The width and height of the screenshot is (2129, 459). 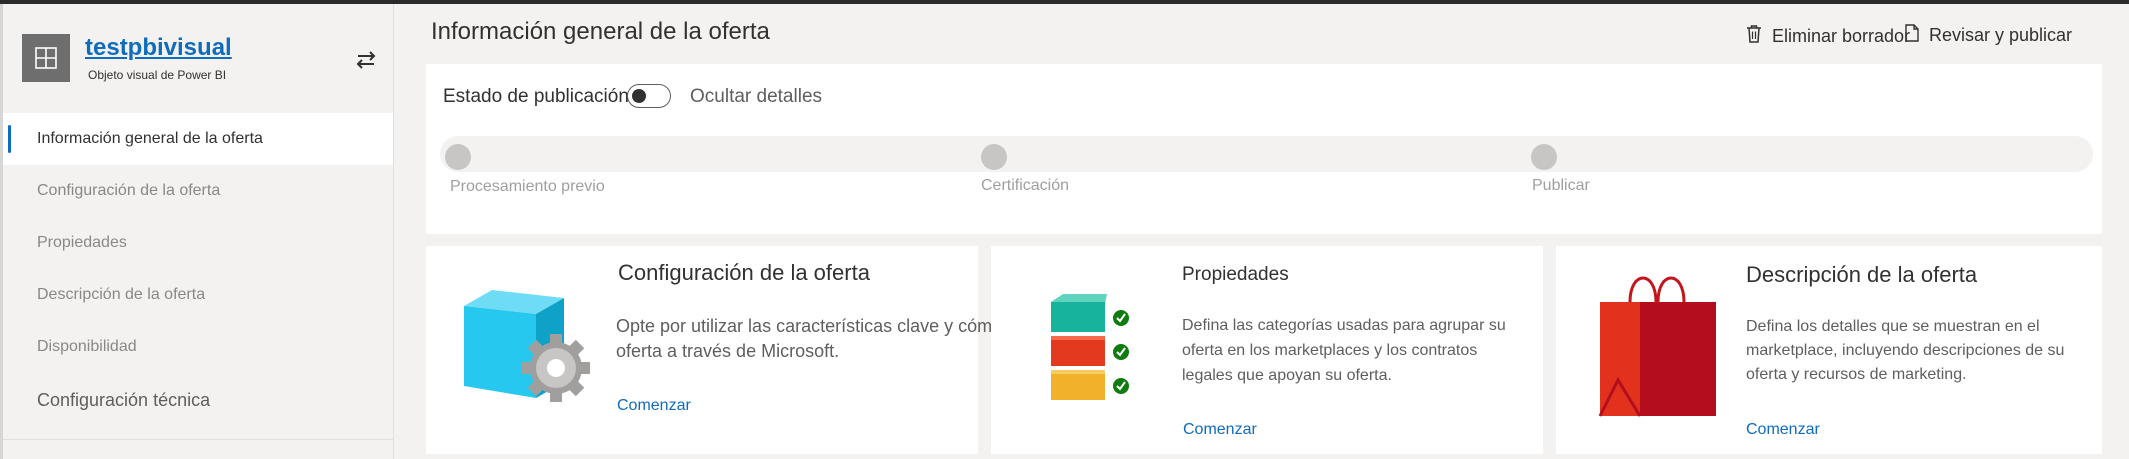 I want to click on app-name-link: testpbivisual, so click(x=158, y=48).